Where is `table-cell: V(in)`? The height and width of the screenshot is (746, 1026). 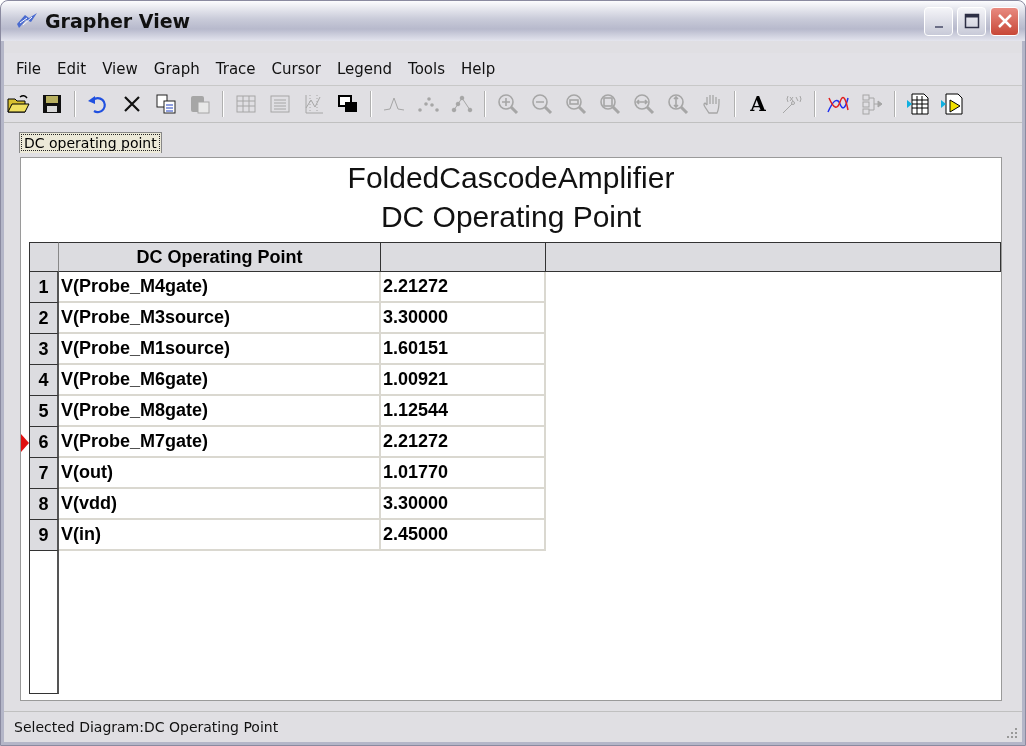
table-cell: V(in) is located at coordinates (220, 535).